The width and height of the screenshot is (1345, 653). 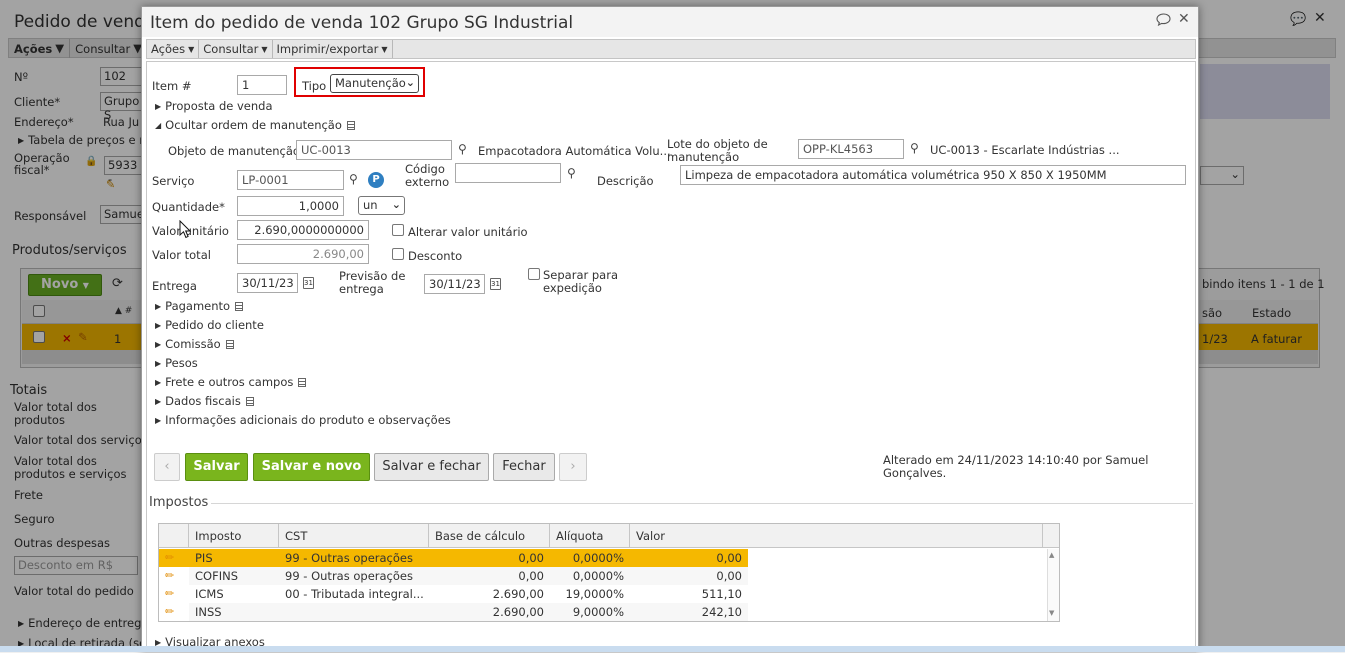 I want to click on section-comissao: ▶ Comissão, so click(x=194, y=344).